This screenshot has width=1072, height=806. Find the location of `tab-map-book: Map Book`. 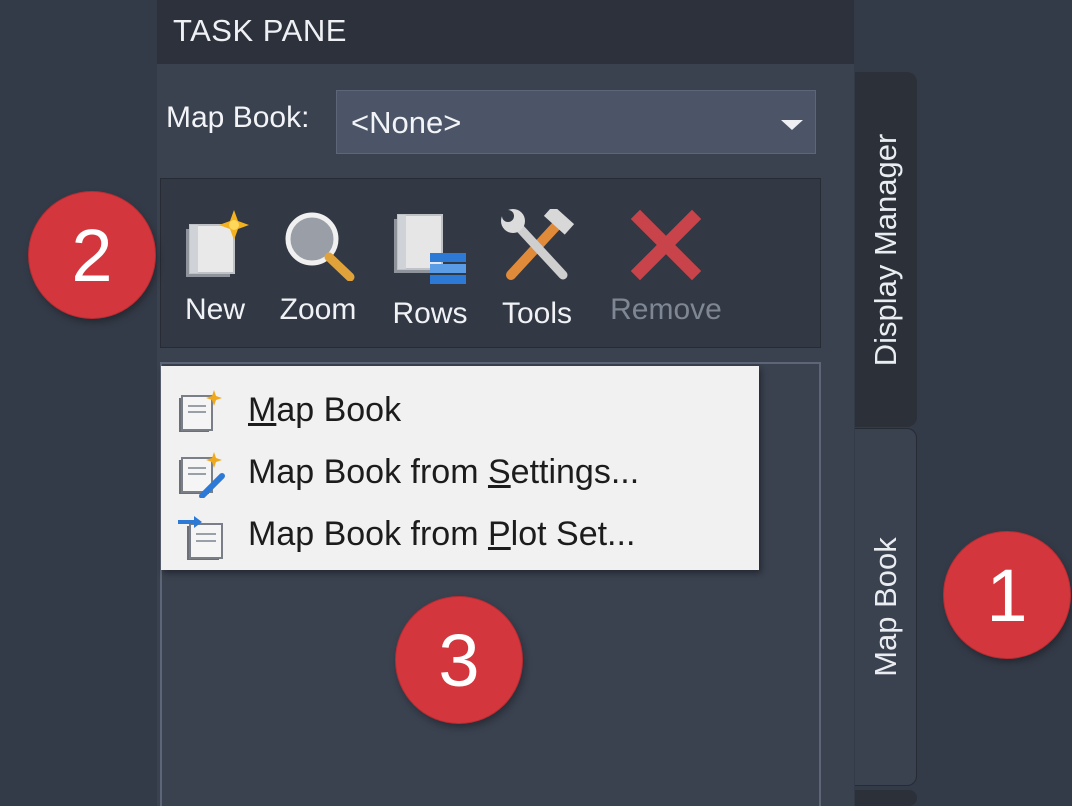

tab-map-book: Map Book is located at coordinates (886, 607).